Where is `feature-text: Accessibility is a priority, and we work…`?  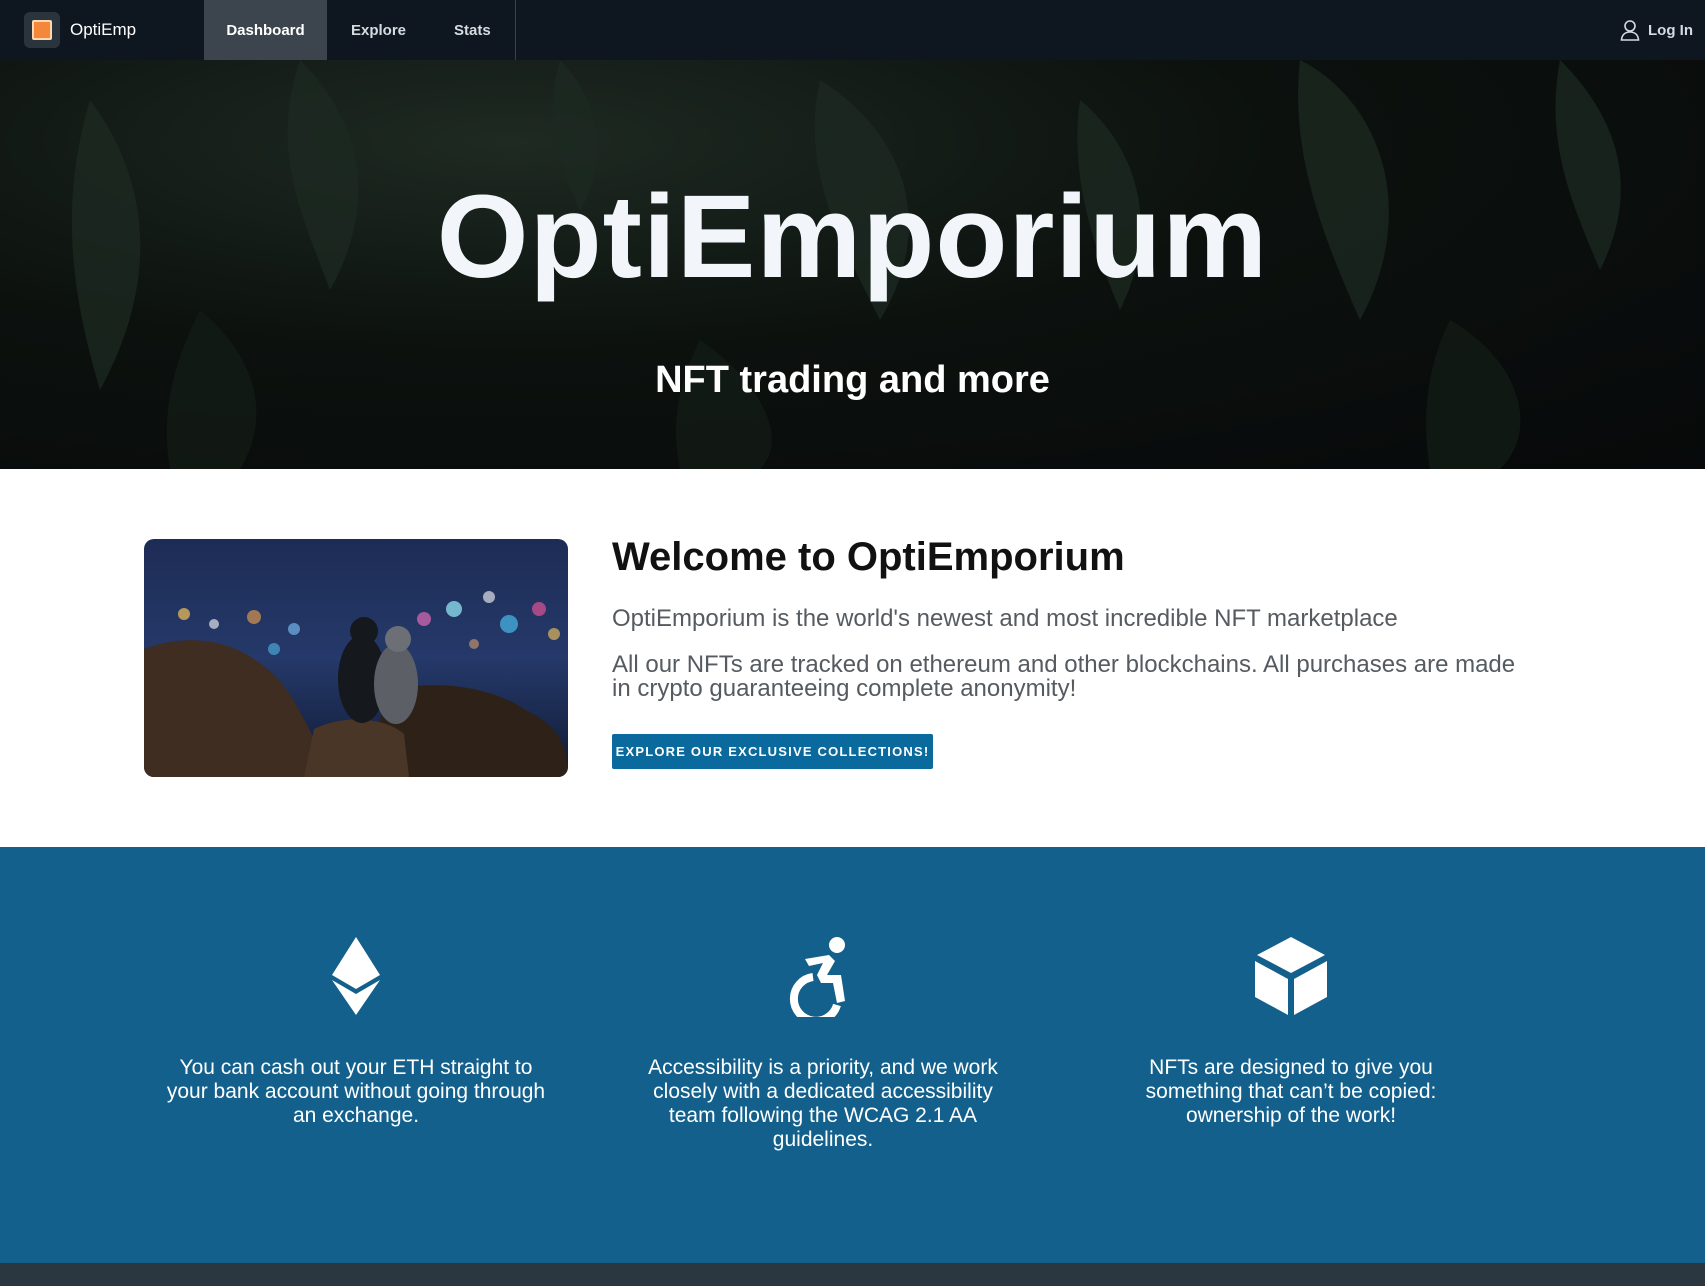 feature-text: Accessibility is a priority, and we work… is located at coordinates (823, 1103).